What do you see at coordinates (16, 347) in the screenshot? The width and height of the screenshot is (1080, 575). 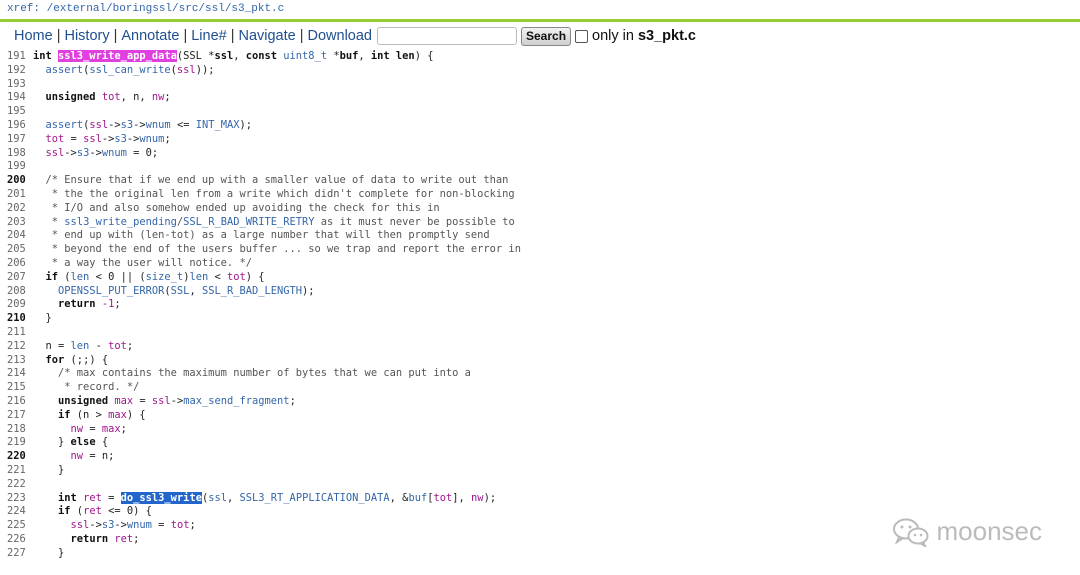 I see `line-number-link: 212` at bounding box center [16, 347].